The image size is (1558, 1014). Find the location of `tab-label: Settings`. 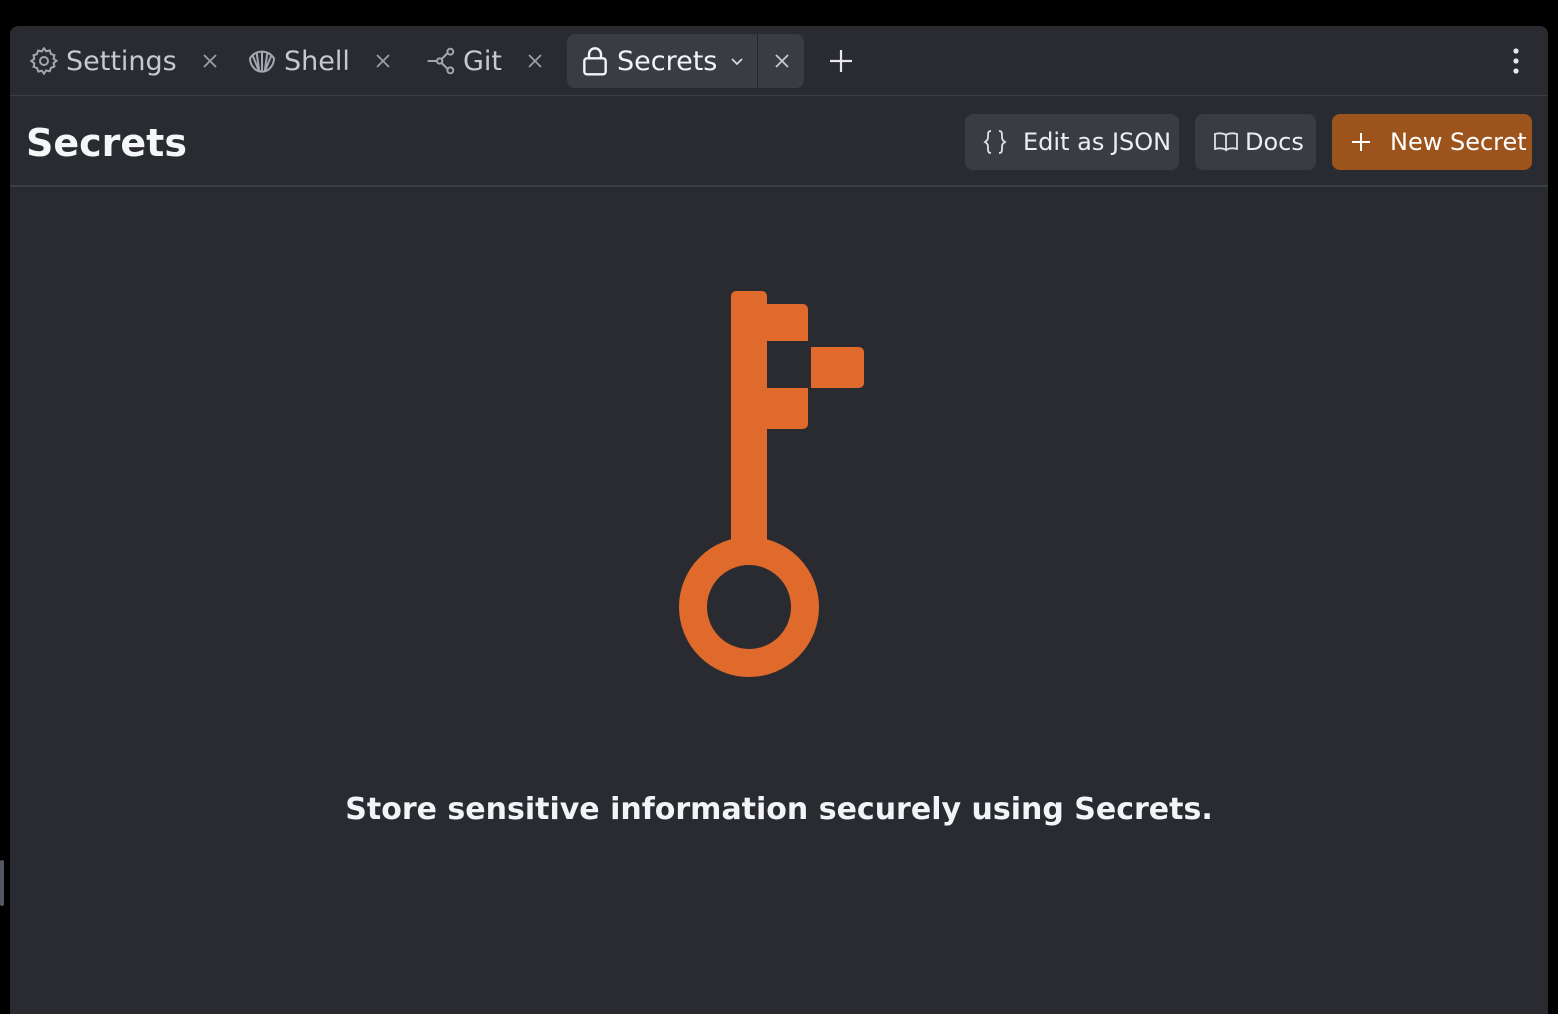

tab-label: Settings is located at coordinates (121, 61).